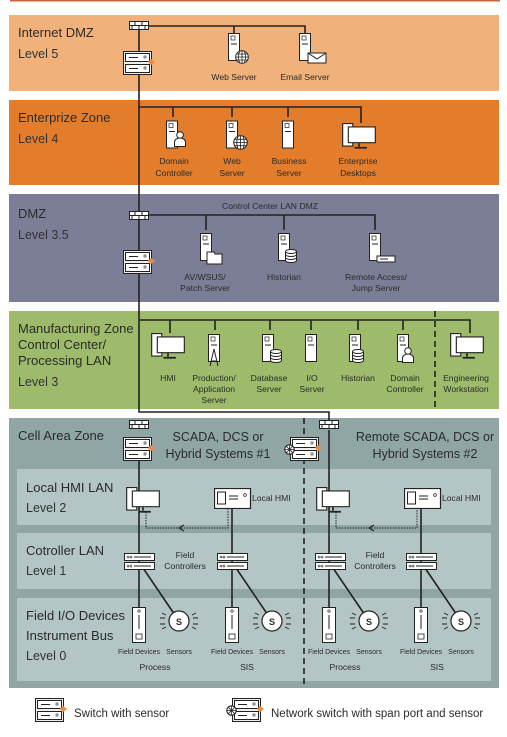  I want to click on device-label: Workstation, so click(465, 389).